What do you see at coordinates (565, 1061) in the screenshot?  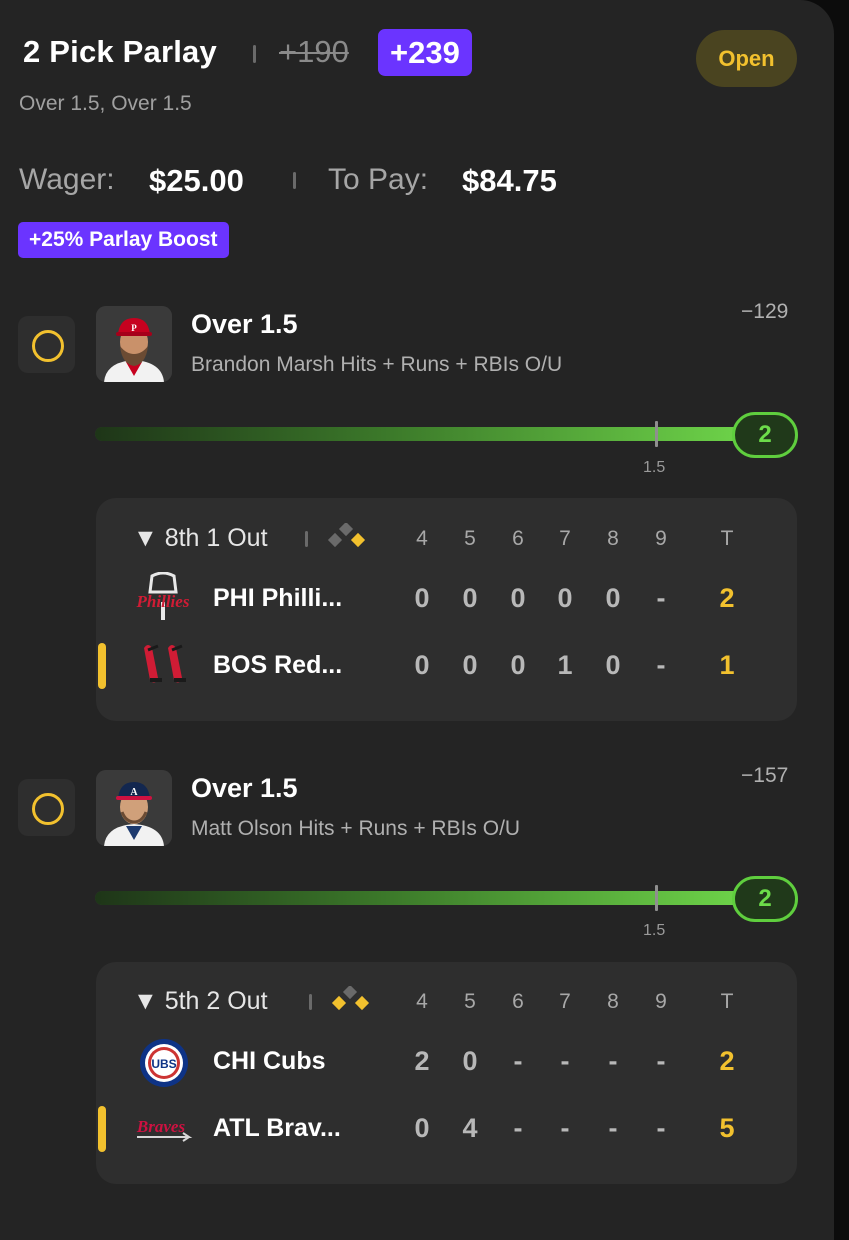 I see `game-2-team-1-score-7: -` at bounding box center [565, 1061].